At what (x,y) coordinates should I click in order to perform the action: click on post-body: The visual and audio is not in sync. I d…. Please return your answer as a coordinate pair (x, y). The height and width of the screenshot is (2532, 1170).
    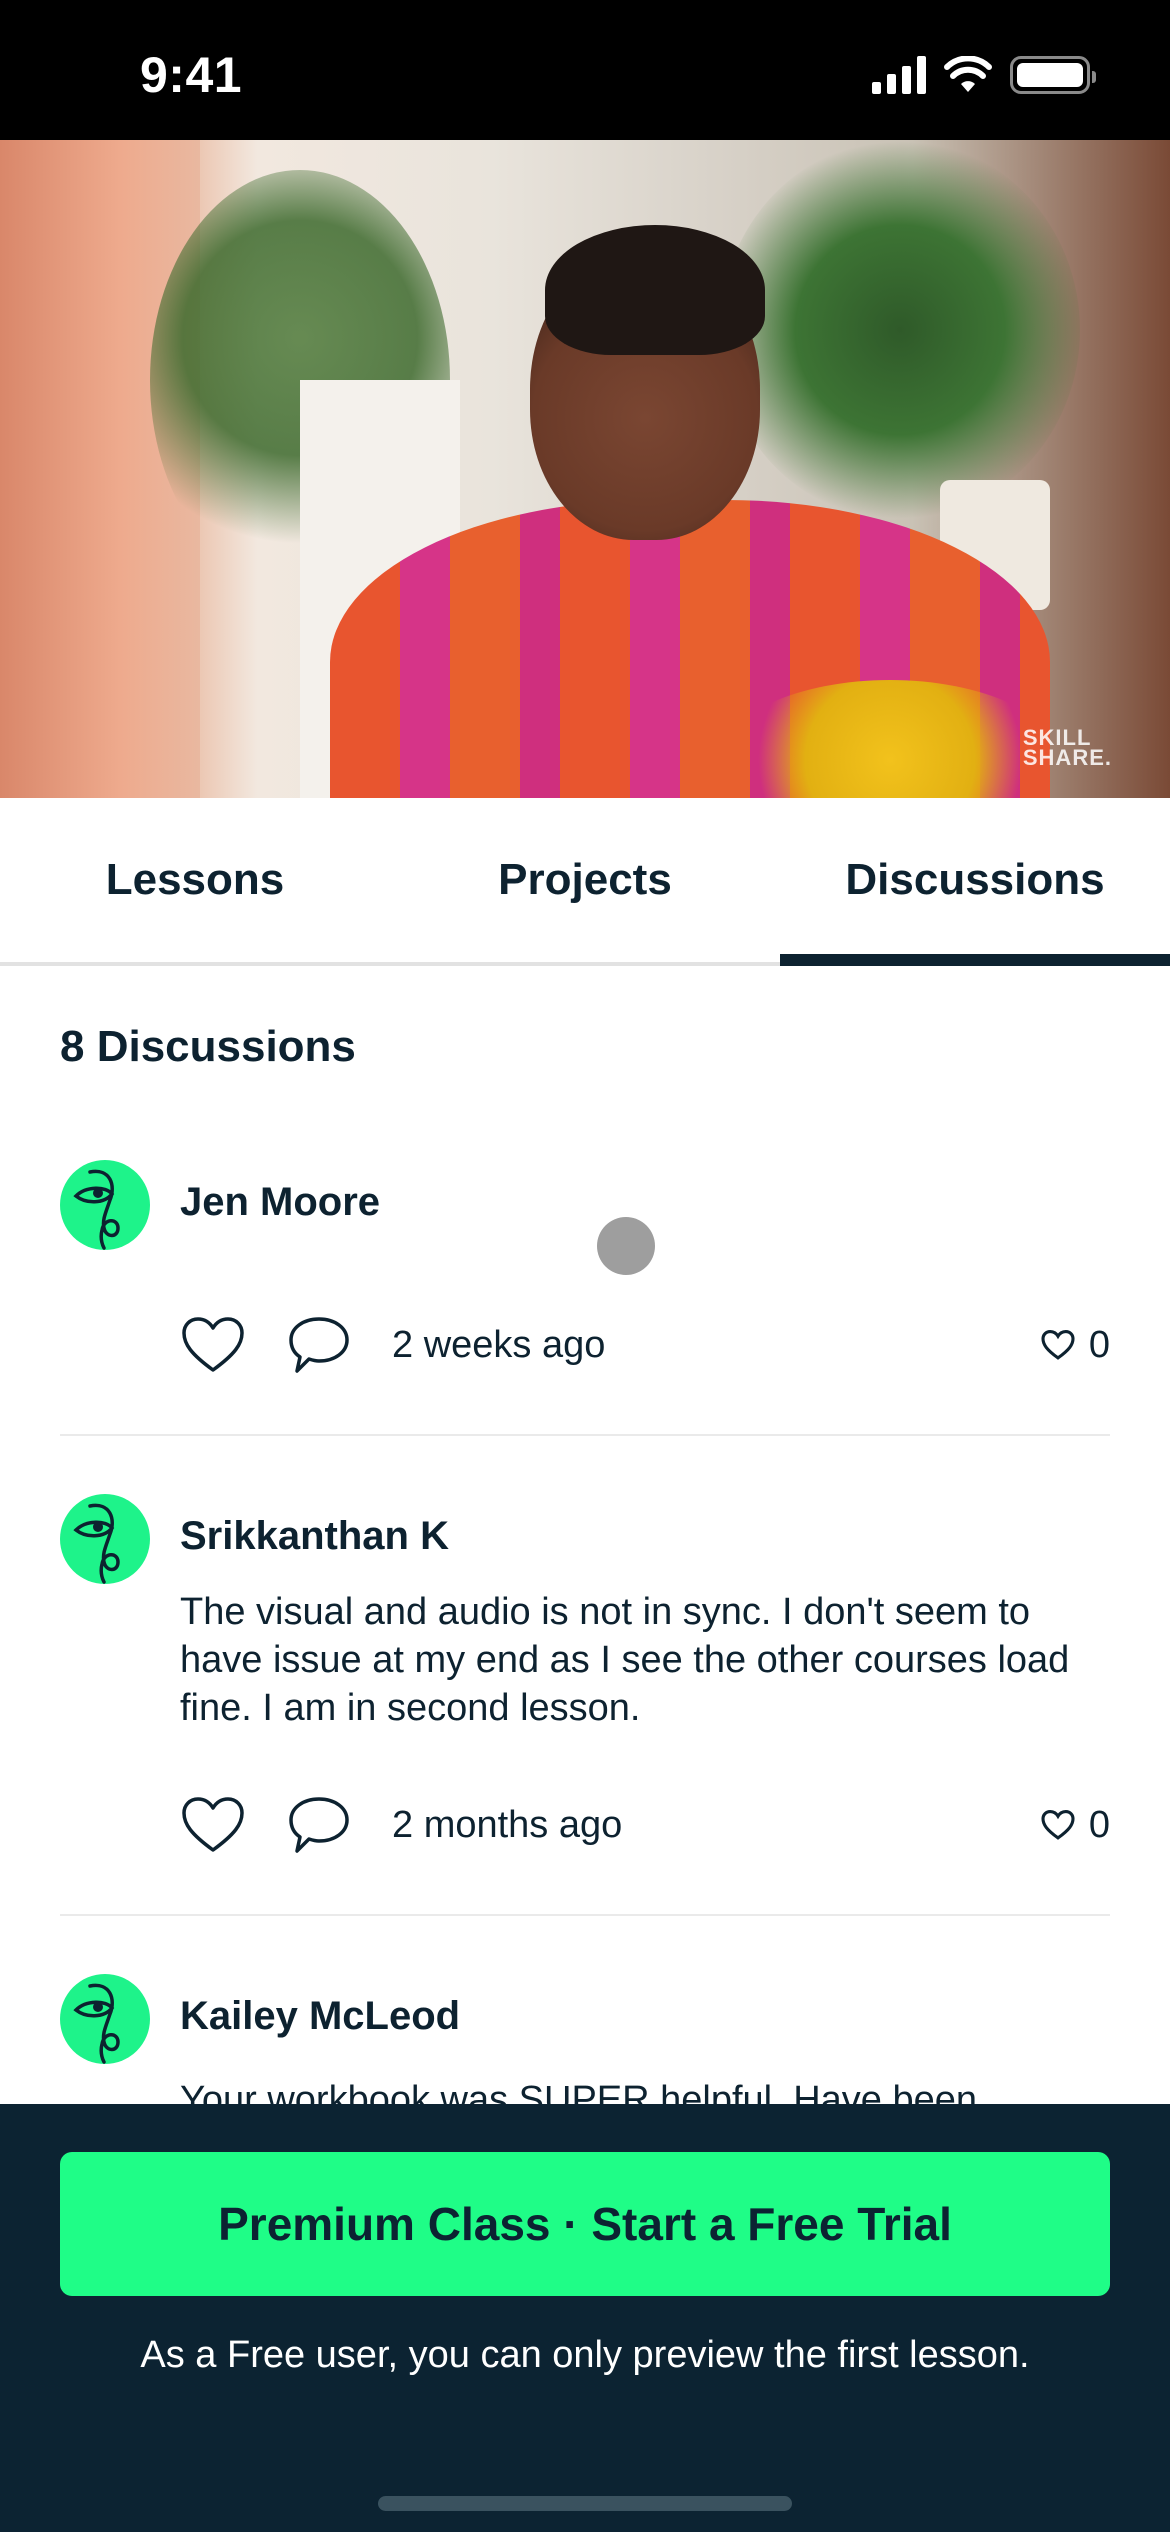
    Looking at the image, I should click on (625, 1660).